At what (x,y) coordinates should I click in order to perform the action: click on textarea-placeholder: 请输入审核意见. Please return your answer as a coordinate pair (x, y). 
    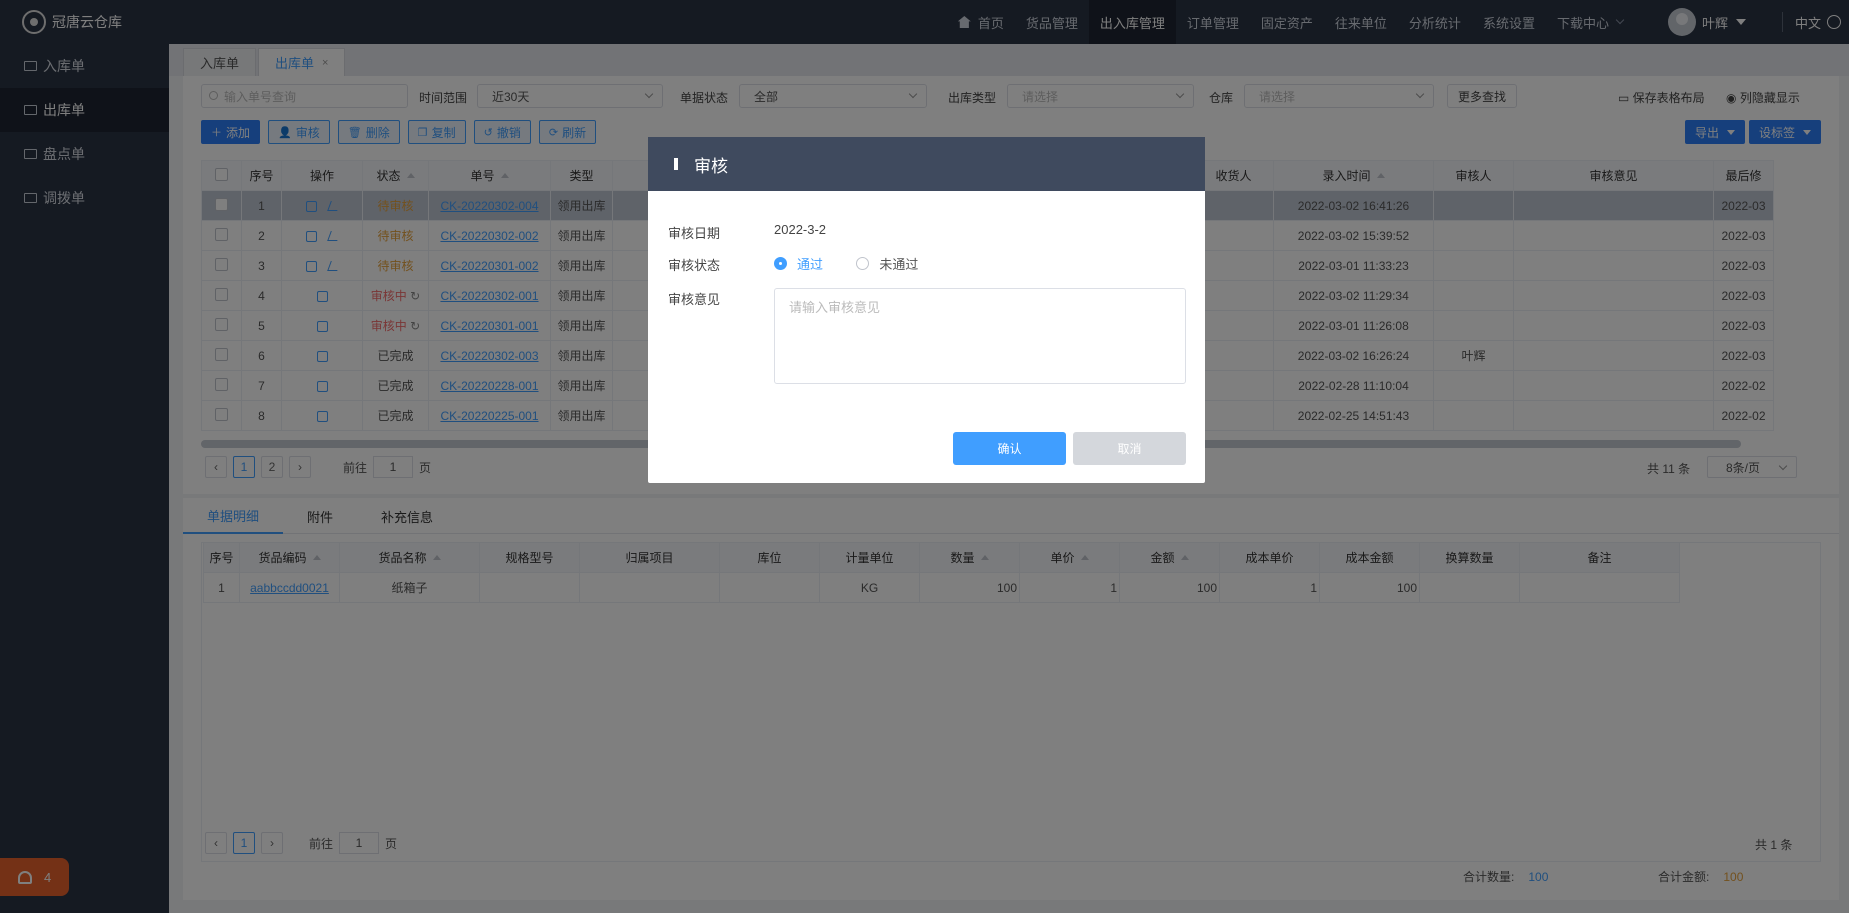
    Looking at the image, I should click on (835, 307).